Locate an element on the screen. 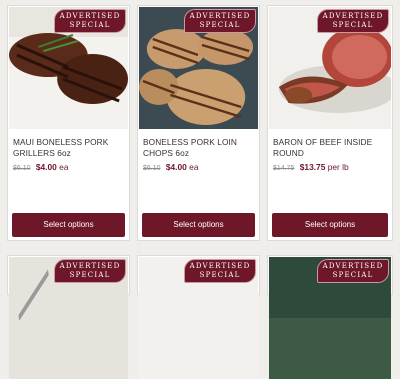 This screenshot has height=379, width=400. product-name: BONELESS PORK LOIN CHOPS 6oz is located at coordinates (199, 148).